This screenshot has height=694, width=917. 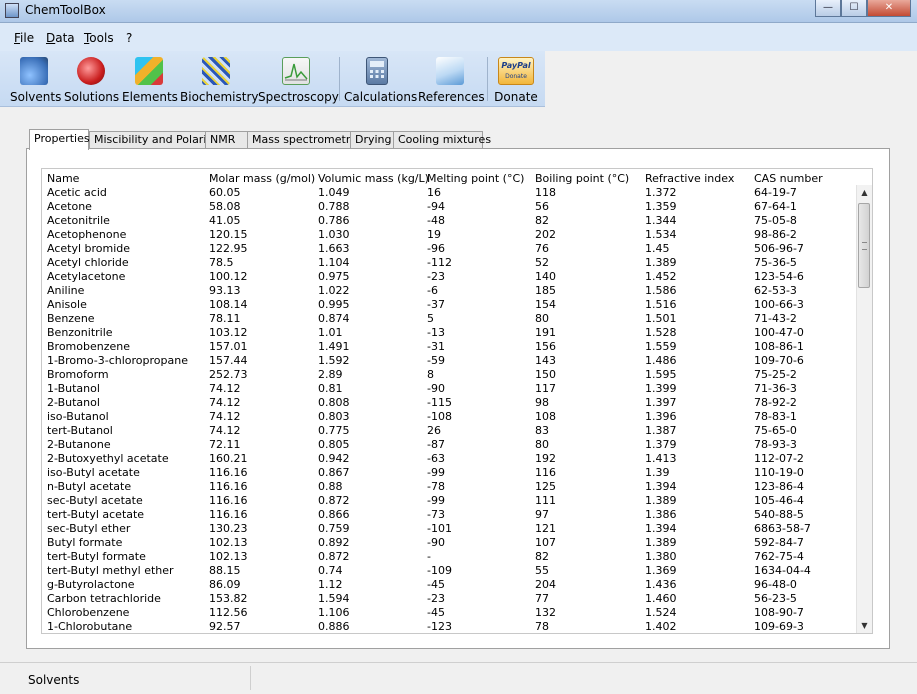 I want to click on menu-help: ?, so click(x=129, y=38).